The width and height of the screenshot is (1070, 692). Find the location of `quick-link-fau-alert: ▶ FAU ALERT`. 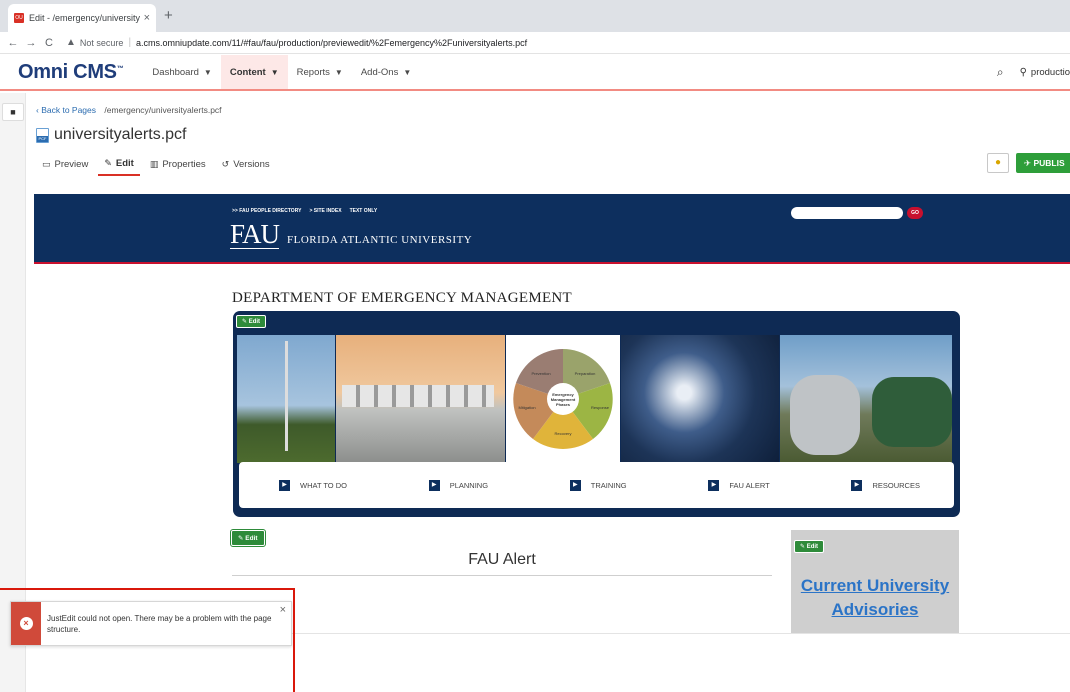

quick-link-fau-alert: ▶ FAU ALERT is located at coordinates (739, 485).